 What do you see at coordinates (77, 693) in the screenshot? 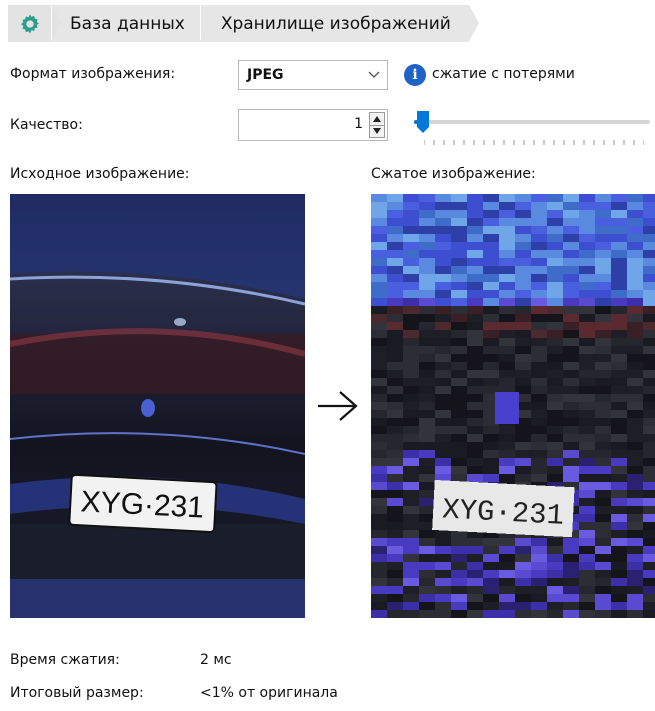
I see `result-size-label: Итоговый размер:` at bounding box center [77, 693].